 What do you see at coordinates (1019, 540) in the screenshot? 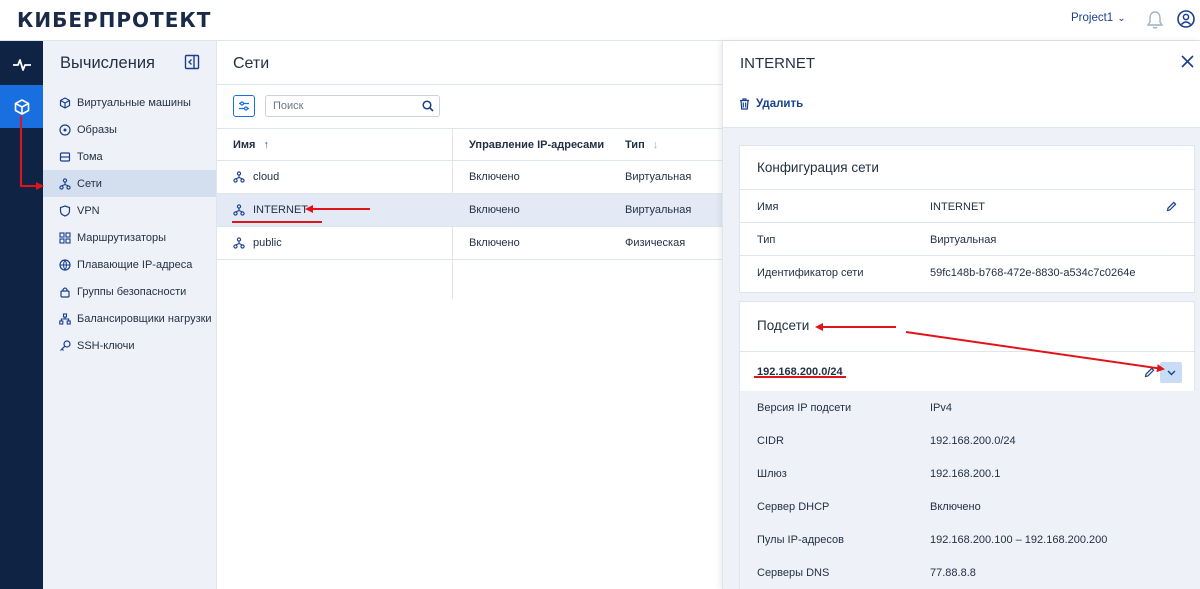
I see `field-value: 192.168.200.100 – 192.168.200.200` at bounding box center [1019, 540].